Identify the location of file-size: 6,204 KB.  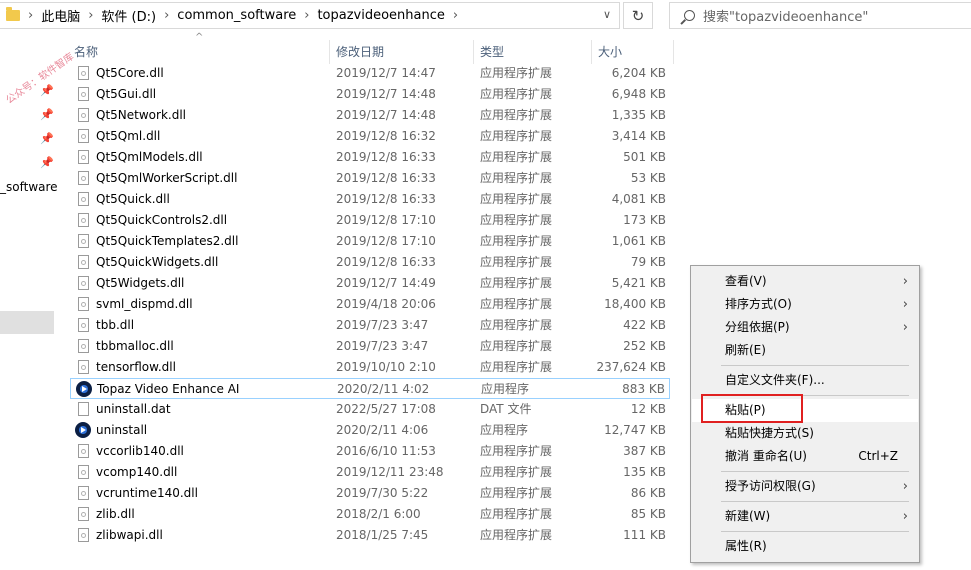
(638, 73).